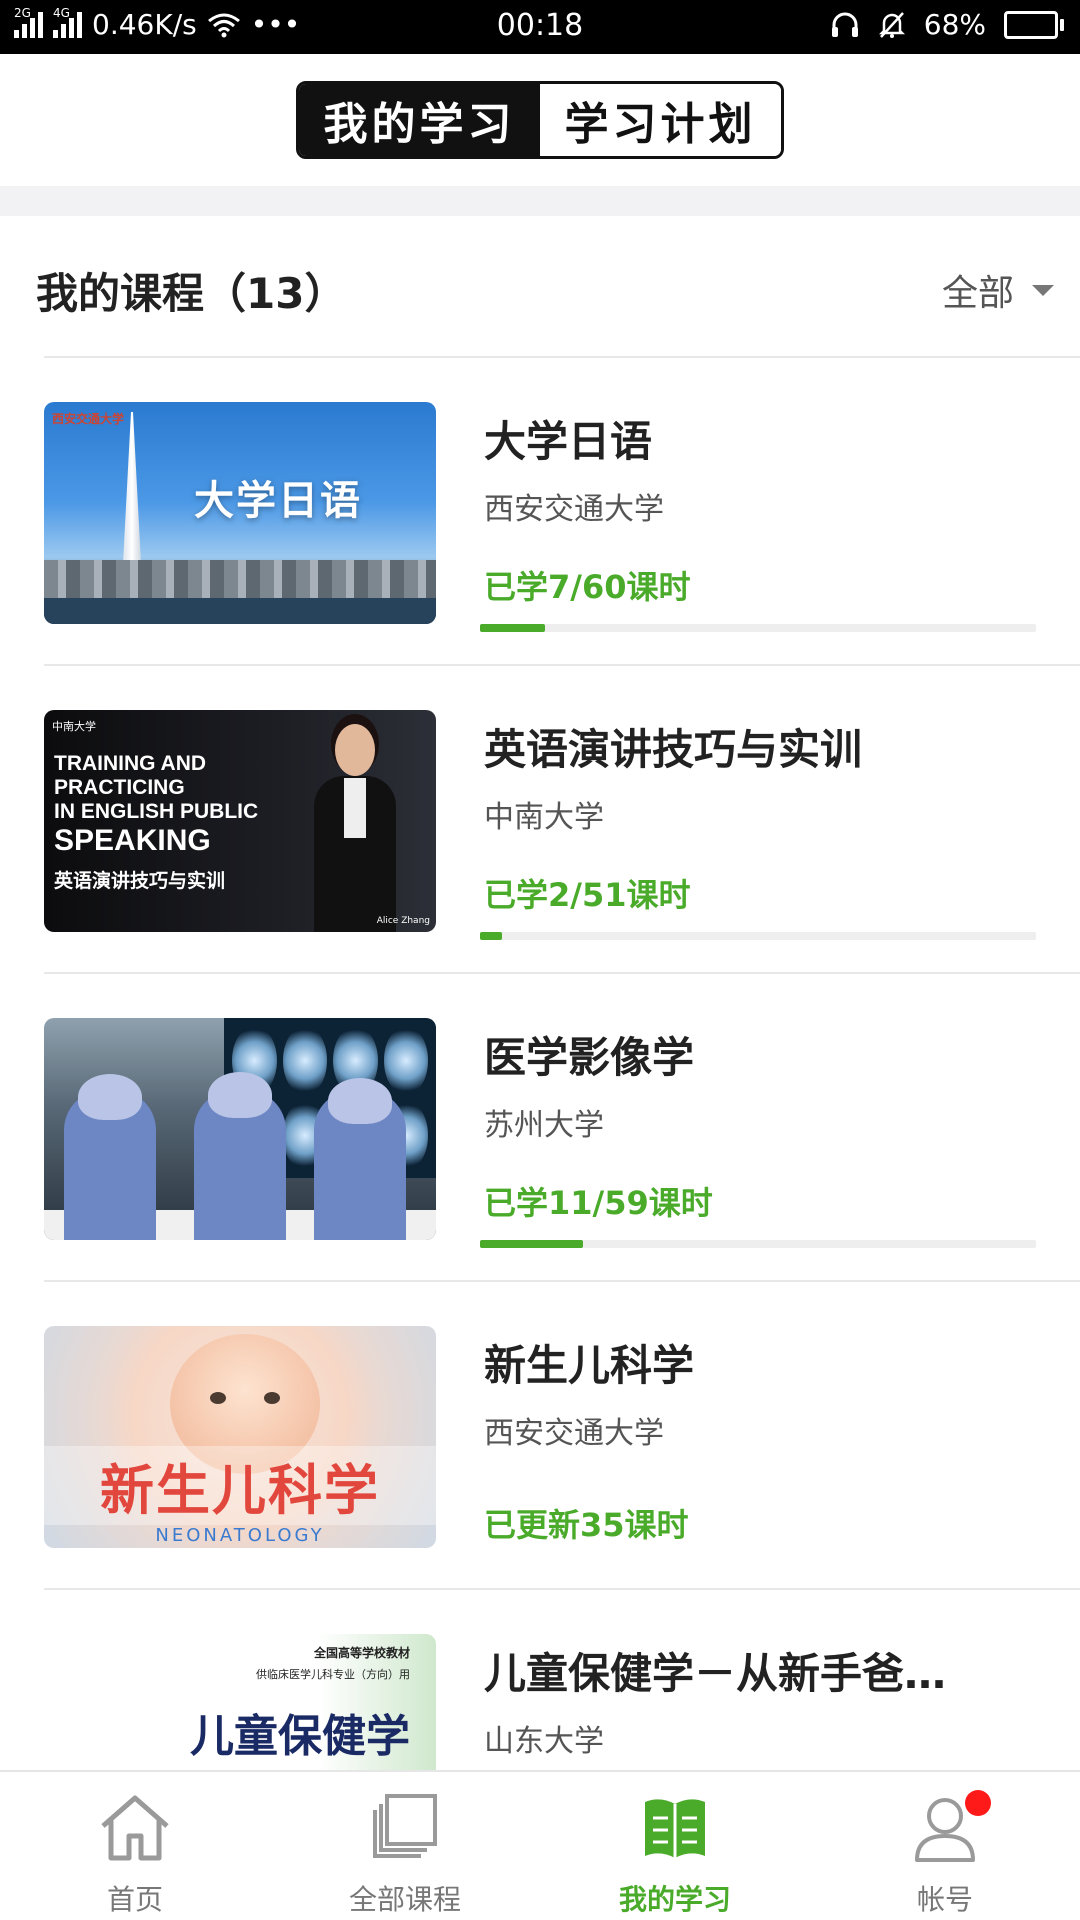  What do you see at coordinates (540, 201) in the screenshot?
I see `section-separator` at bounding box center [540, 201].